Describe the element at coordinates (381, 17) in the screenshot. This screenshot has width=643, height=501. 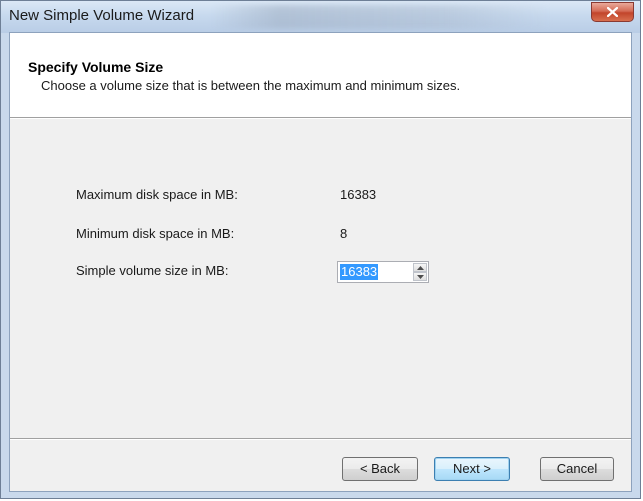
I see `title-bar-background` at that location.